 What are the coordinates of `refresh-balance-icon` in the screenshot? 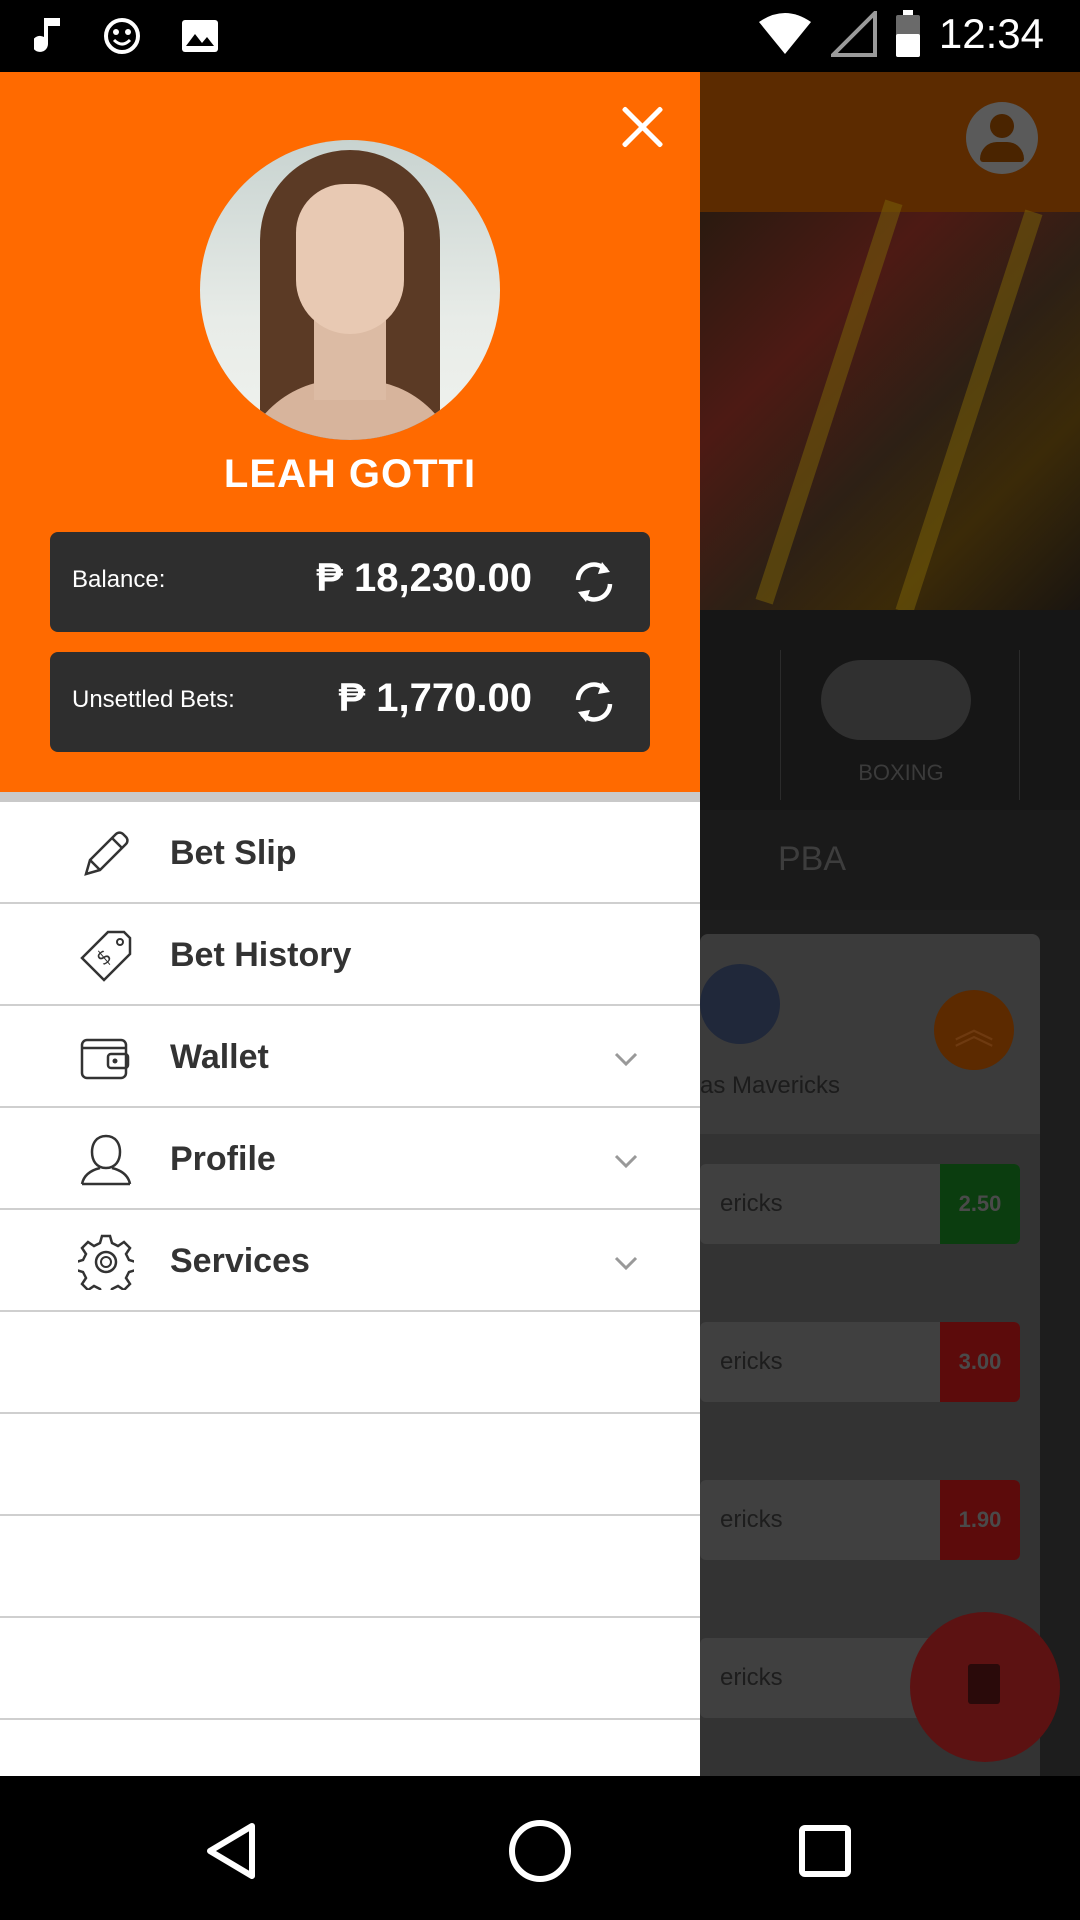 It's located at (594, 582).